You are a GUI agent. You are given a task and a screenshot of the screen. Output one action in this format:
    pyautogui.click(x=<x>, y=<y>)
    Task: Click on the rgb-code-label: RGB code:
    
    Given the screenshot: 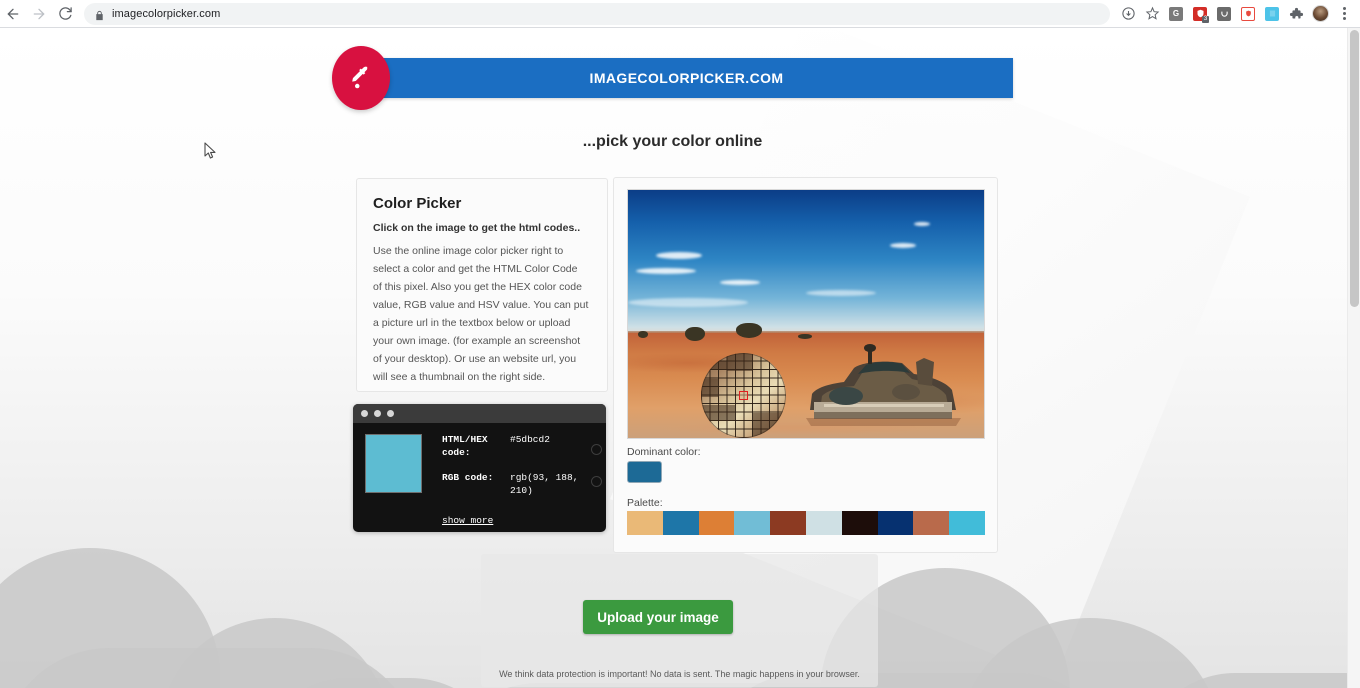 What is the action you would take?
    pyautogui.click(x=468, y=478)
    